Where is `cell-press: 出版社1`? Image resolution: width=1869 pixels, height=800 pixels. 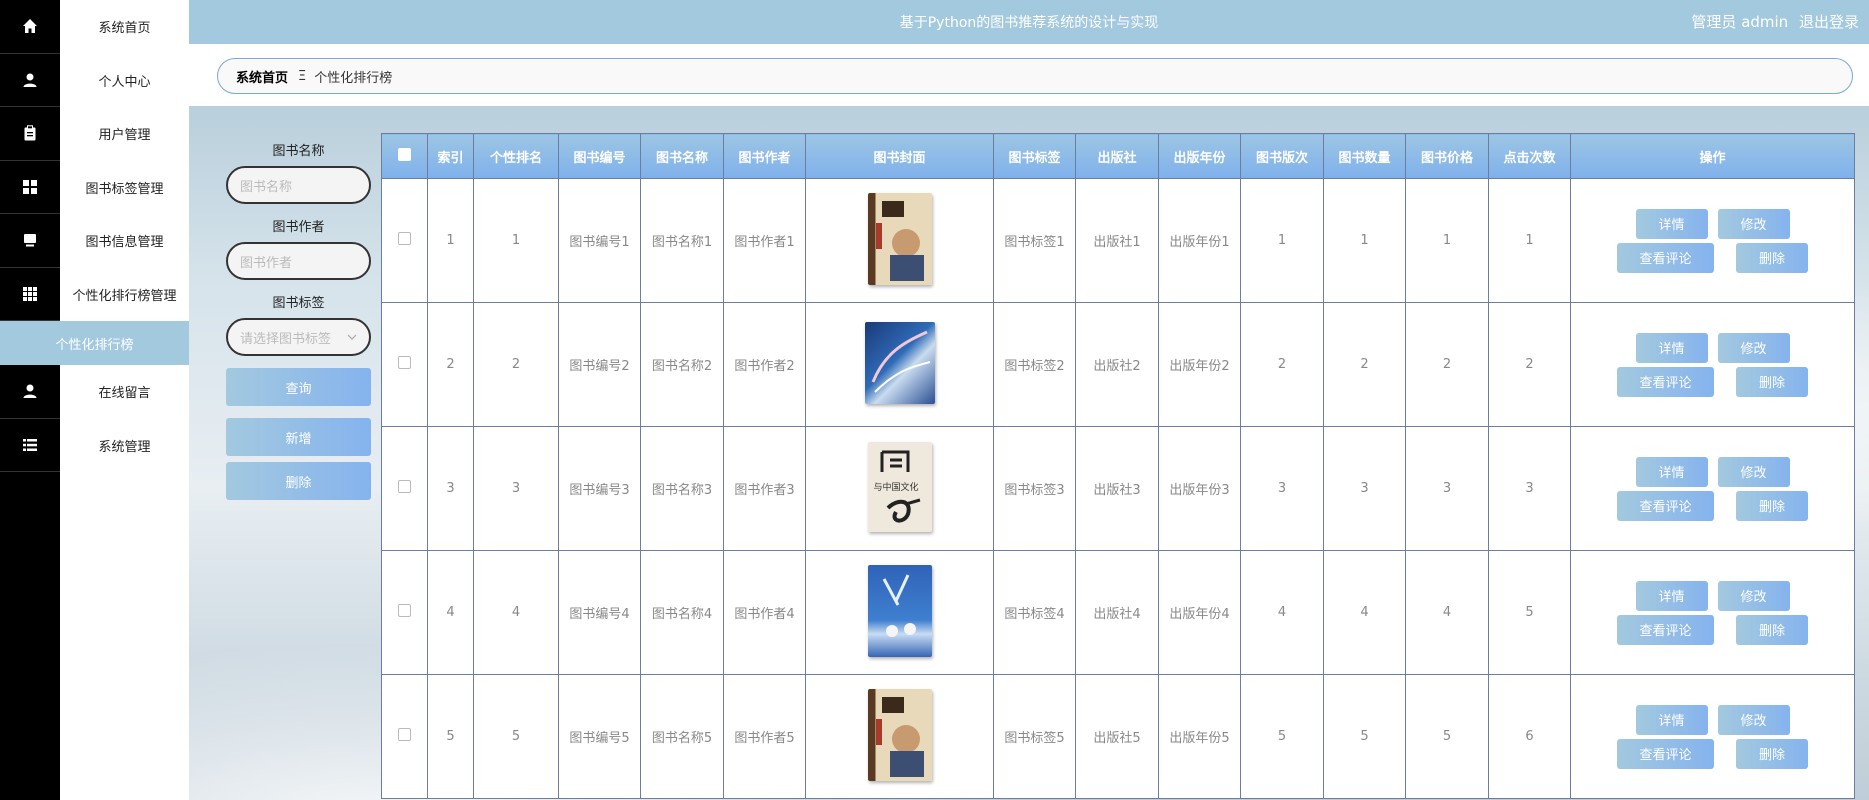
cell-press: 出版社1 is located at coordinates (1117, 240).